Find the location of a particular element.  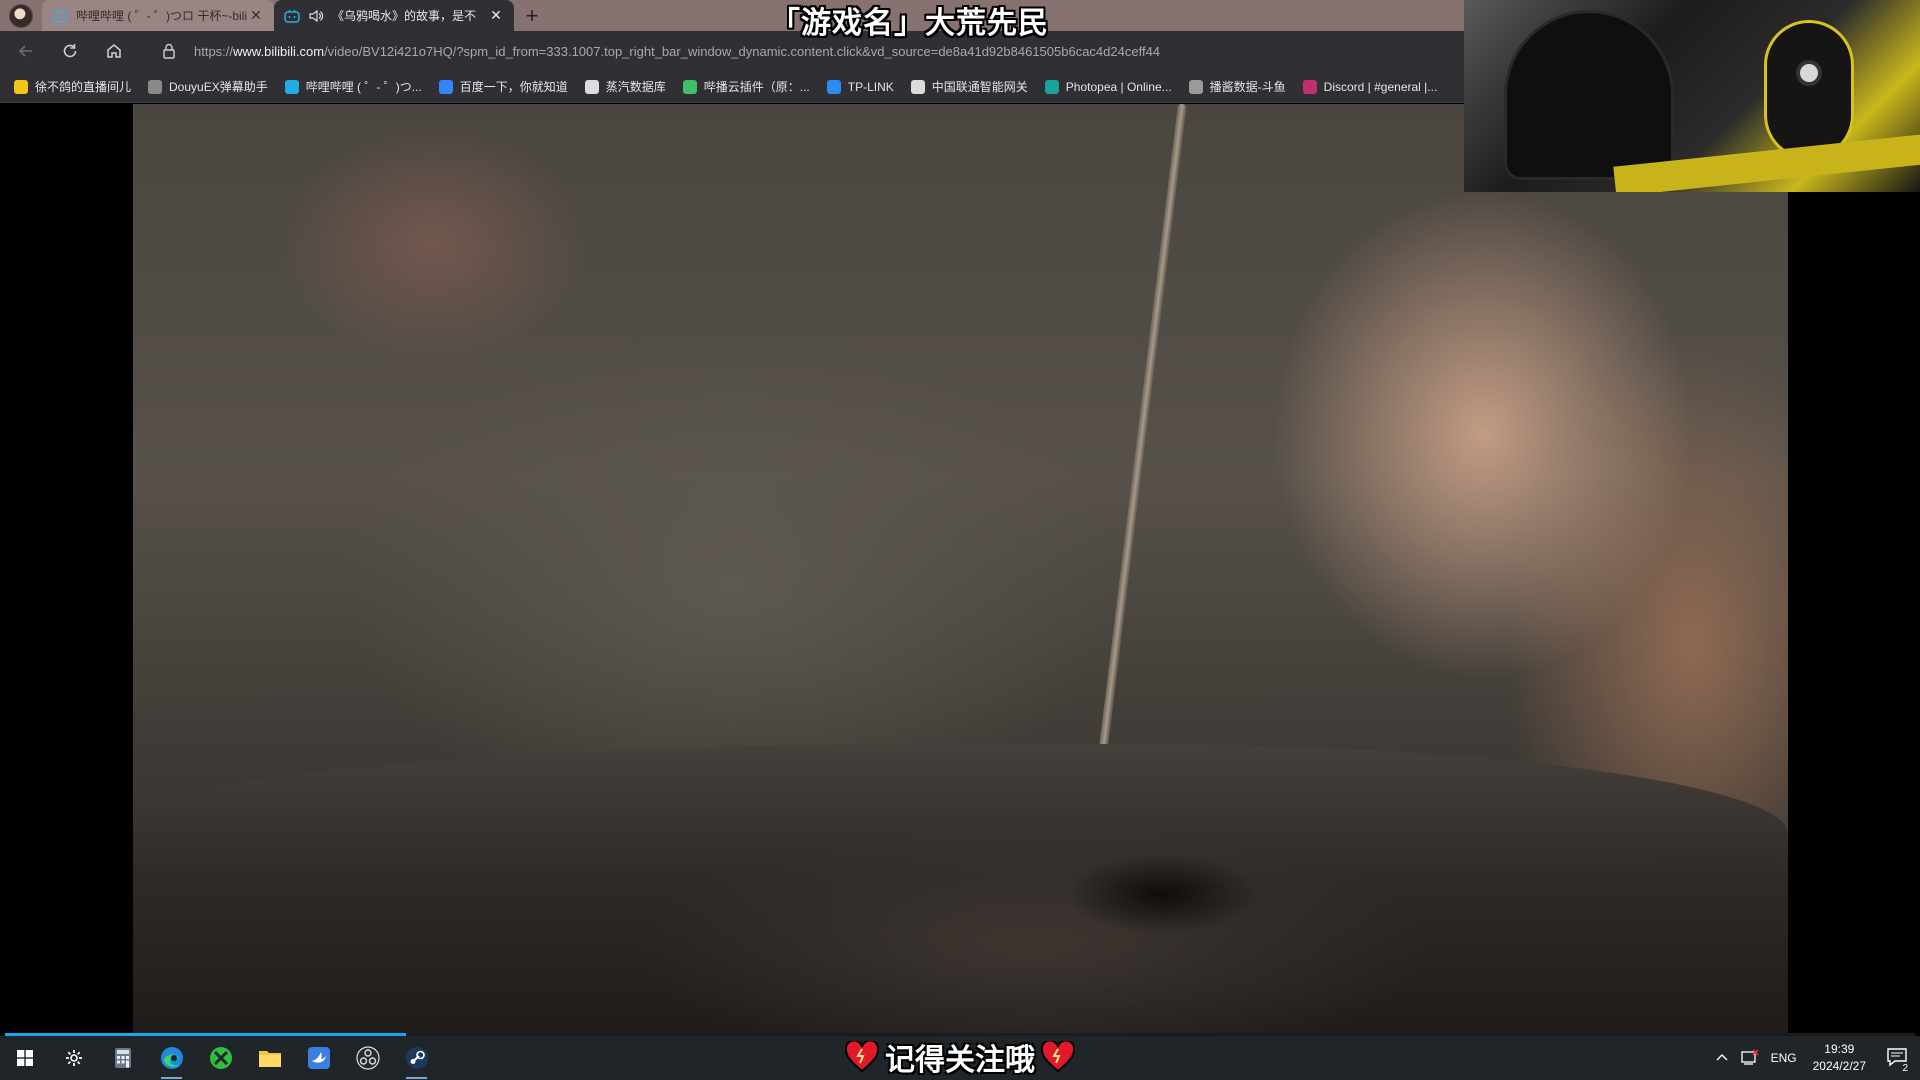

follow-reminder-overlay: 记得关注哦 is located at coordinates (960, 1057).